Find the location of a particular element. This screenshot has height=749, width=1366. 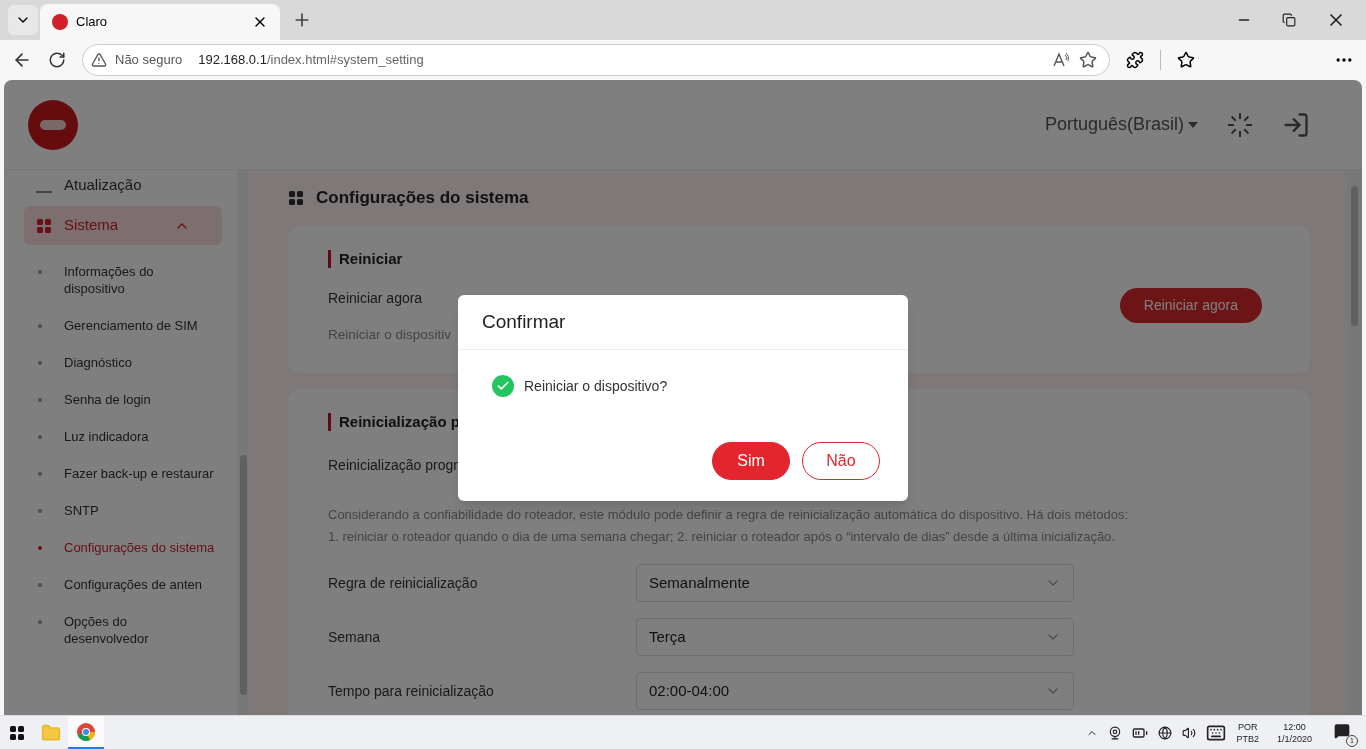

sidebar-subitem: Configurações do sistema is located at coordinates (123, 547).